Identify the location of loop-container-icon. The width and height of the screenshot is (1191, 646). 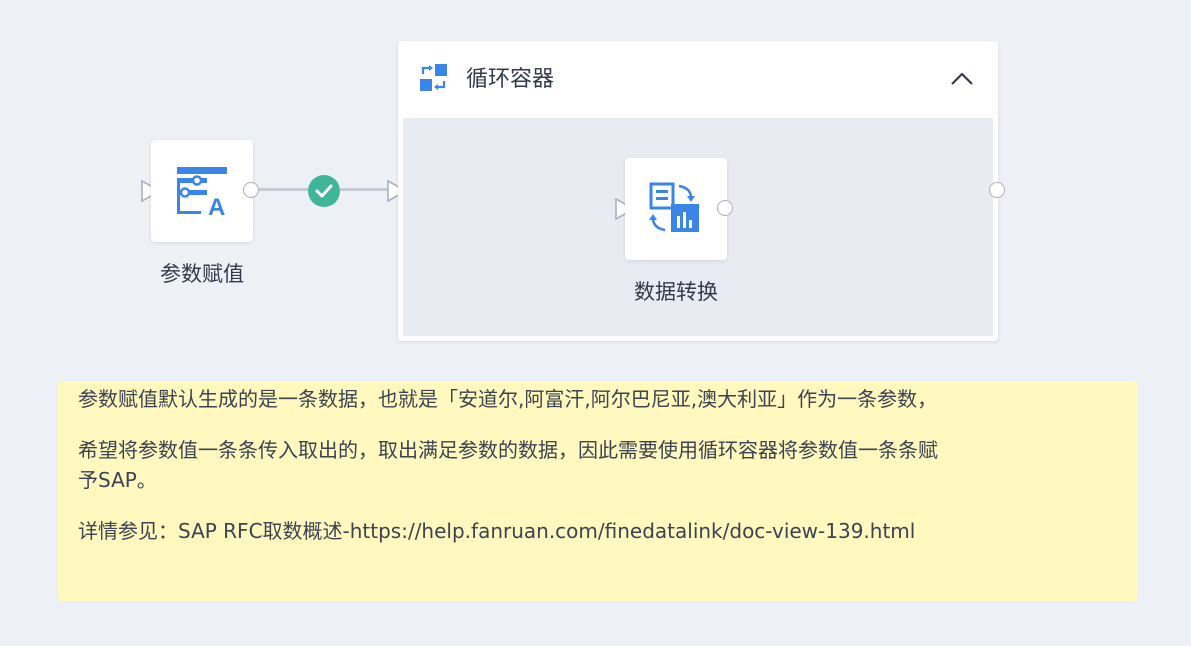
(433, 77).